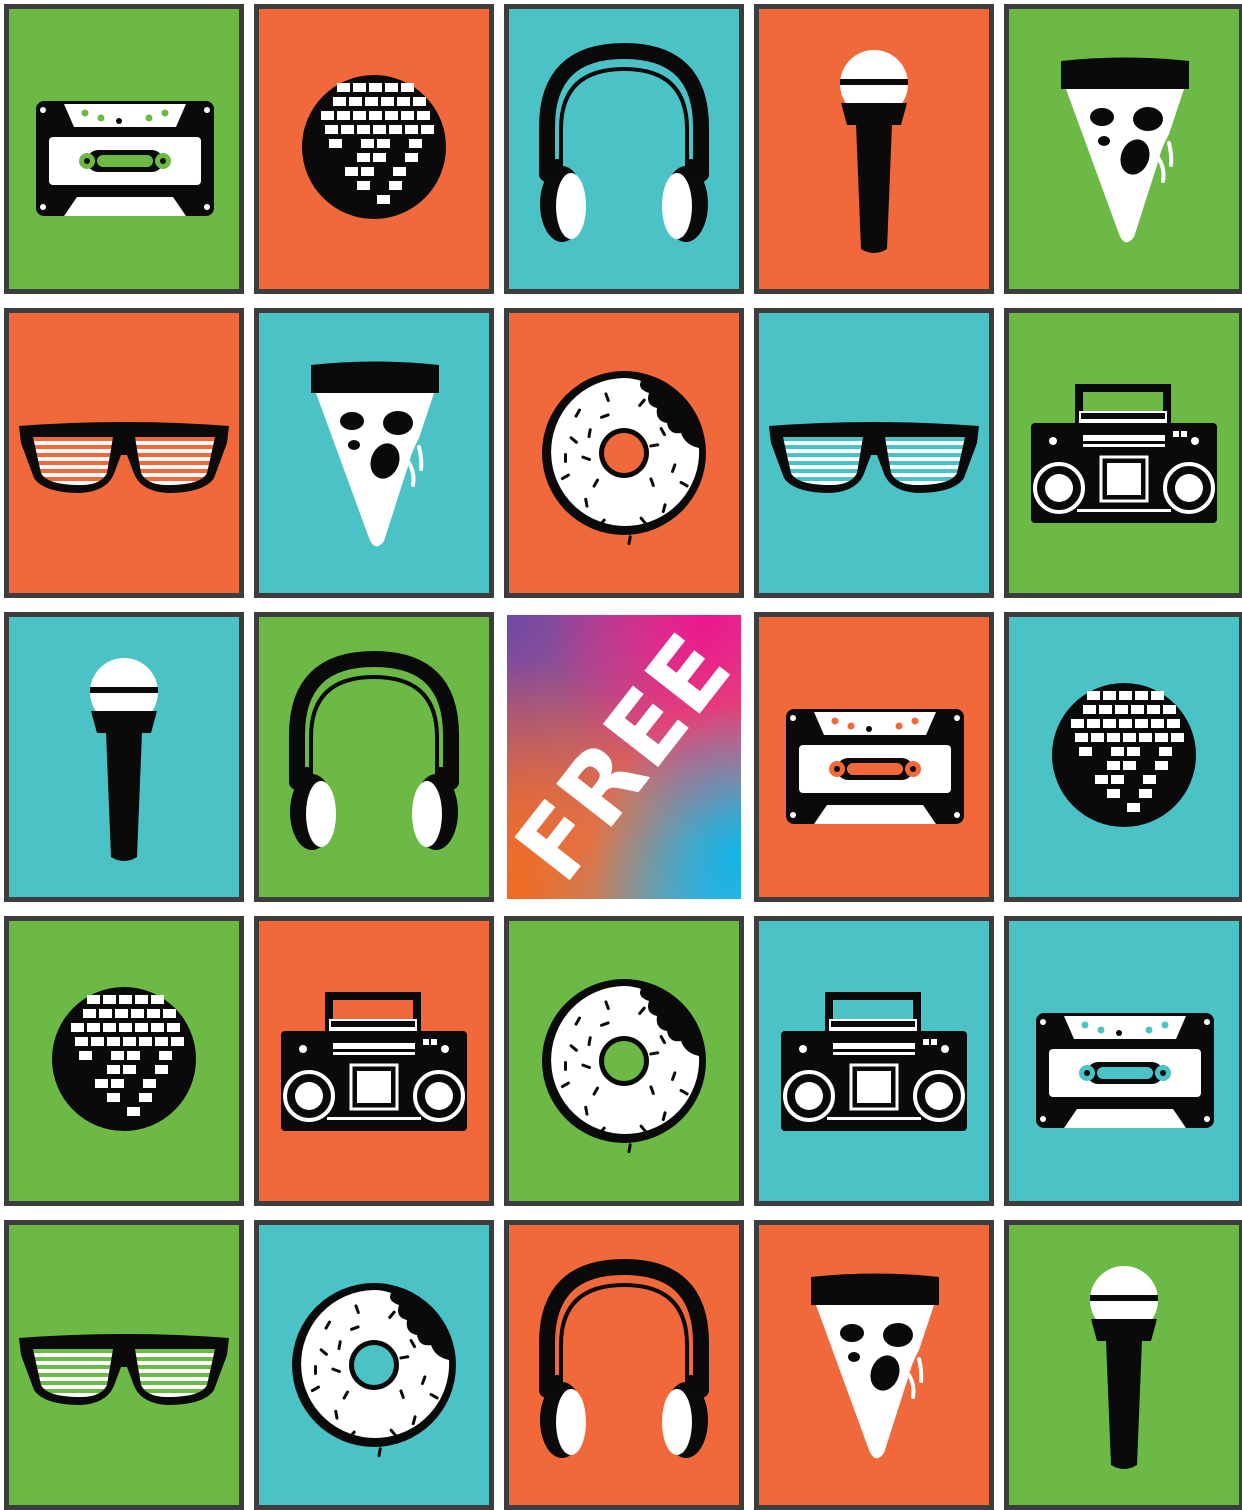 This screenshot has width=1242, height=1510. I want to click on bingo-cell-r2-c2, so click(374, 453).